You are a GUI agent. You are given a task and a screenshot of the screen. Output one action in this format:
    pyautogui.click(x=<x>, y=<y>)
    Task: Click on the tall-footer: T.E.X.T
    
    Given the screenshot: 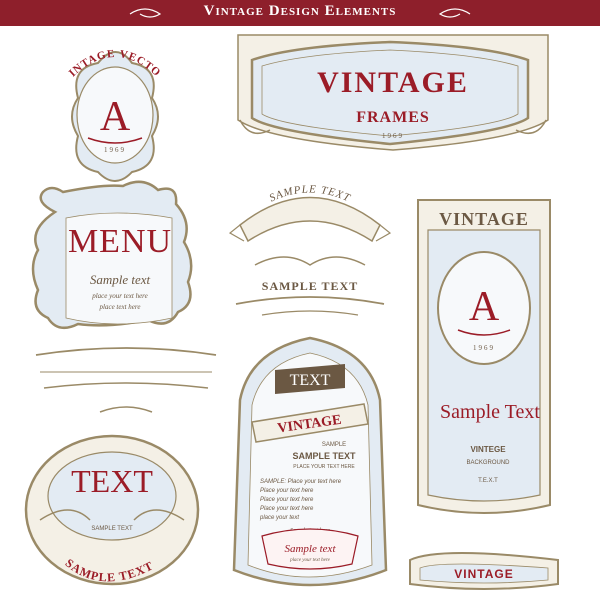 What is the action you would take?
    pyautogui.click(x=488, y=481)
    